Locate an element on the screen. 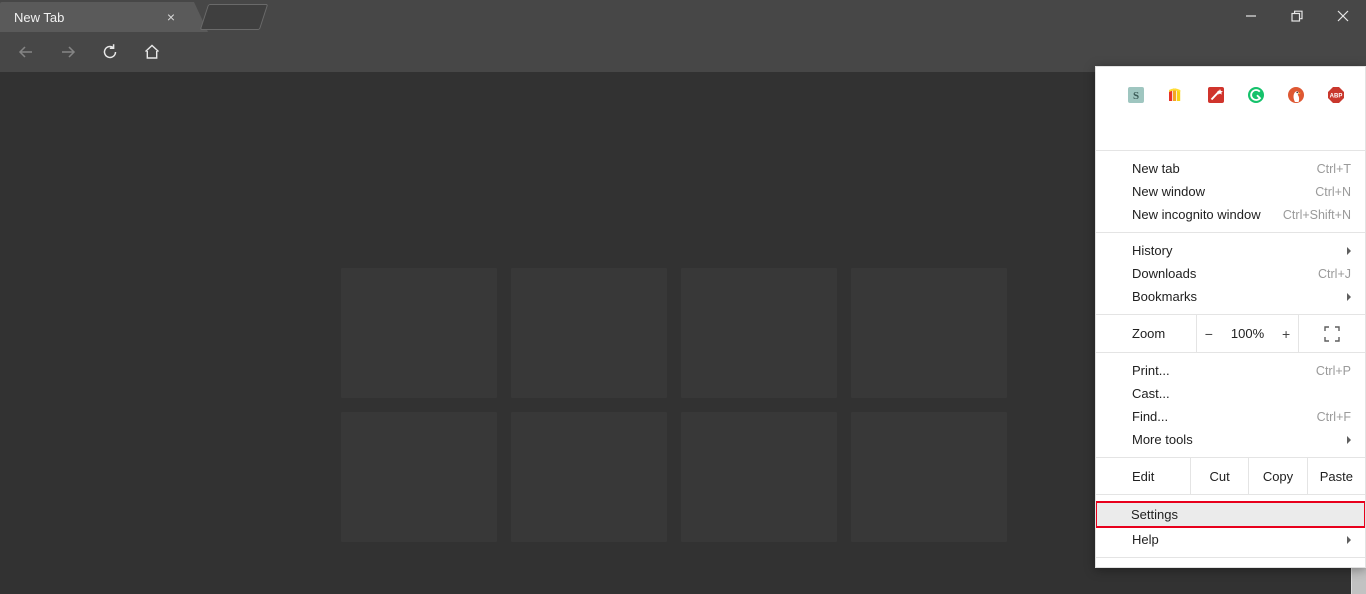  menu-item-label: New window is located at coordinates (1168, 191).